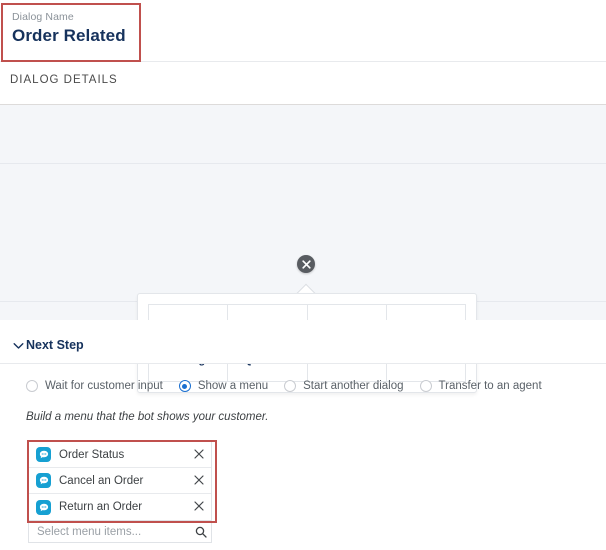  What do you see at coordinates (184, 386) in the screenshot?
I see `radio-icon-selected` at bounding box center [184, 386].